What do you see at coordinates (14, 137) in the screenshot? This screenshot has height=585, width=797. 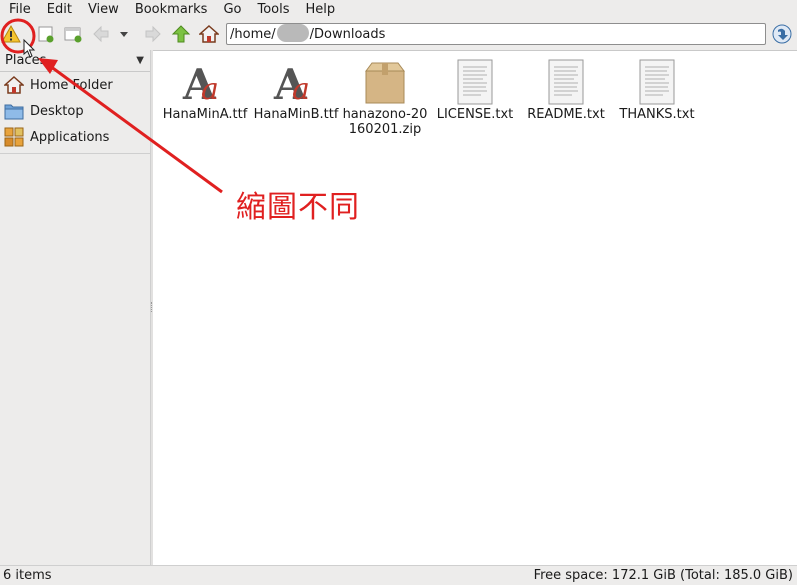 I see `applications-icon` at bounding box center [14, 137].